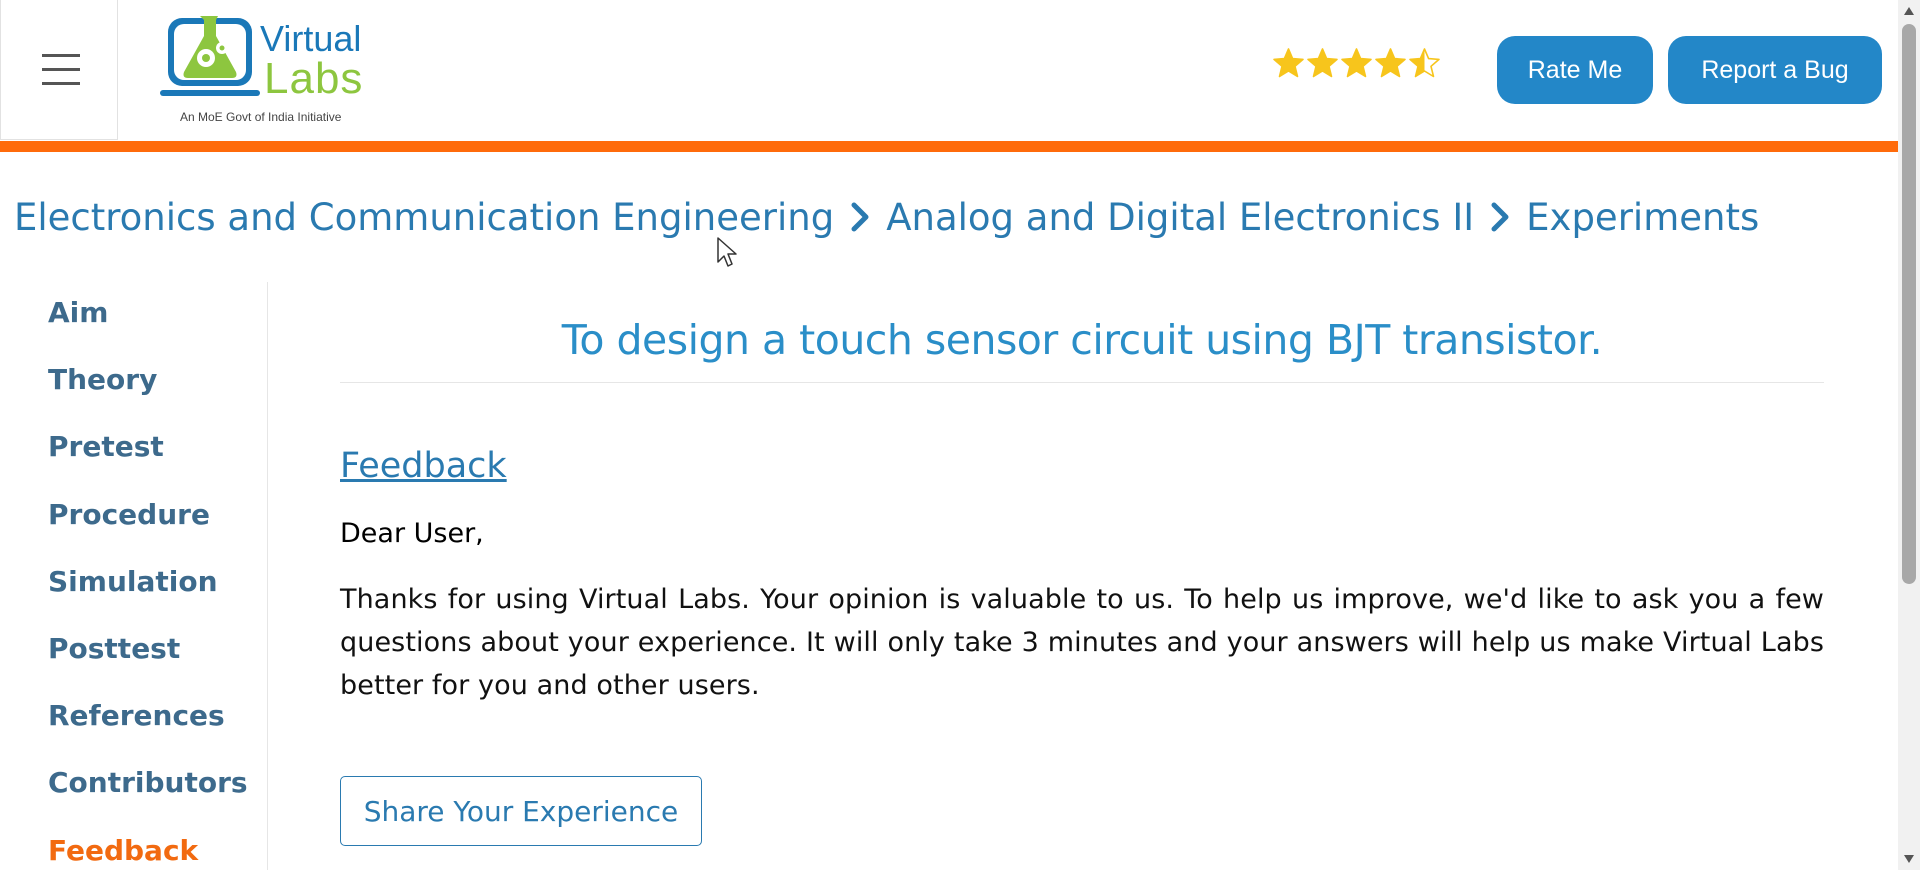  I want to click on sidebar-item-posttest: Posttest, so click(114, 648).